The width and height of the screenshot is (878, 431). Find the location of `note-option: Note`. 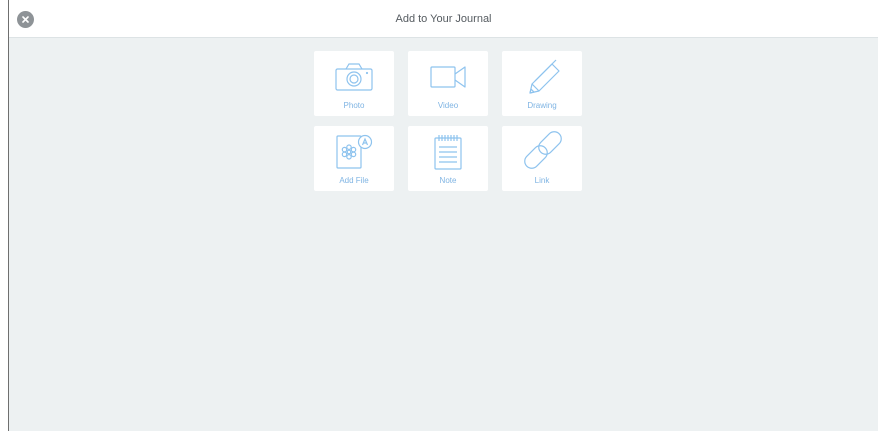

note-option: Note is located at coordinates (448, 158).